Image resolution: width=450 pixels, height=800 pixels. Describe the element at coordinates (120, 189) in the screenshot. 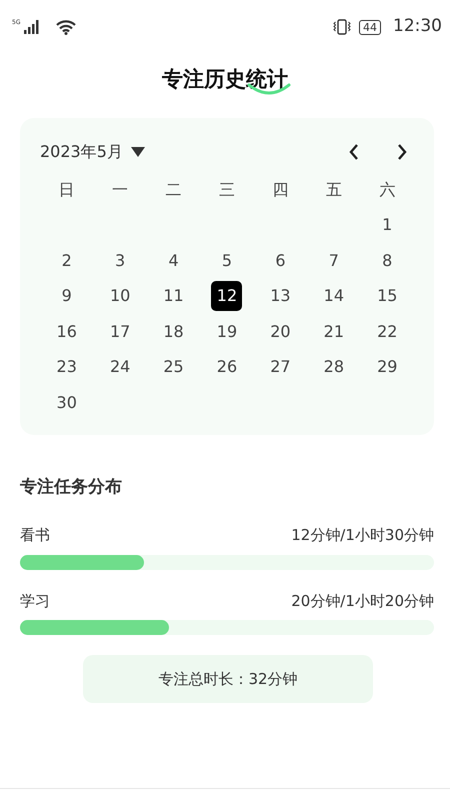

I see `weekday-label: 一` at that location.